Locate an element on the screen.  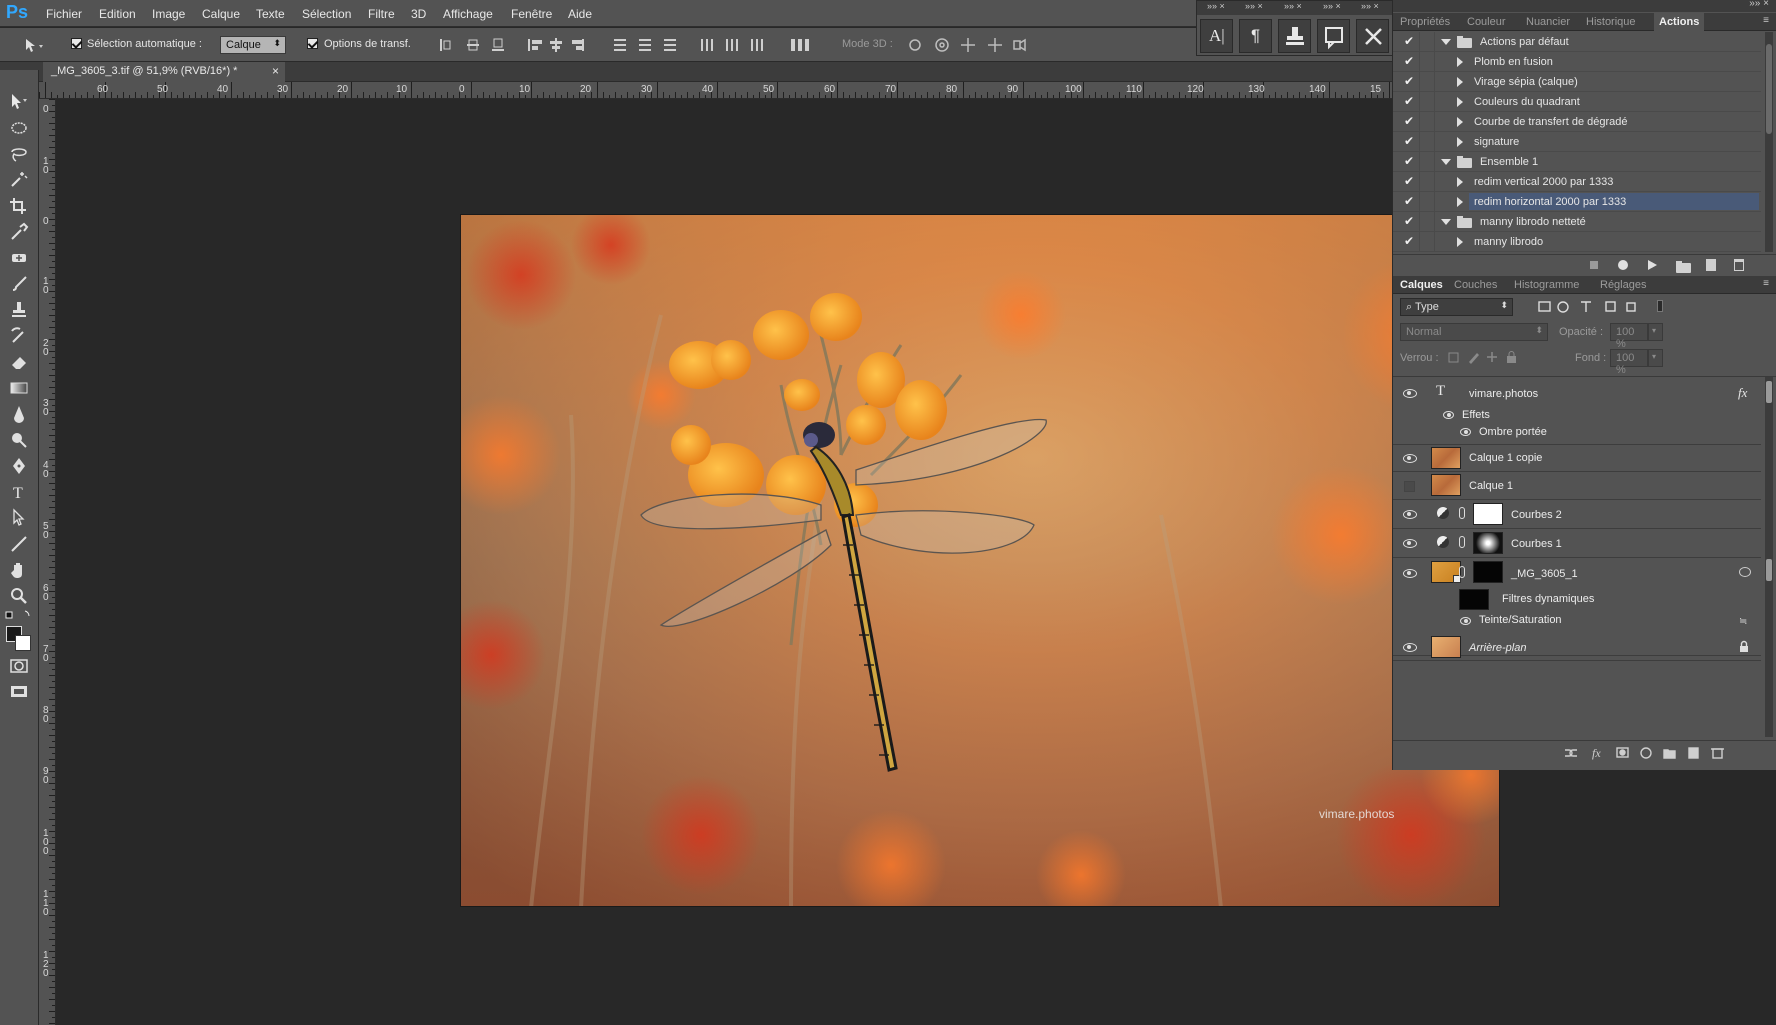
close-tab-icon: × is located at coordinates (275, 71).